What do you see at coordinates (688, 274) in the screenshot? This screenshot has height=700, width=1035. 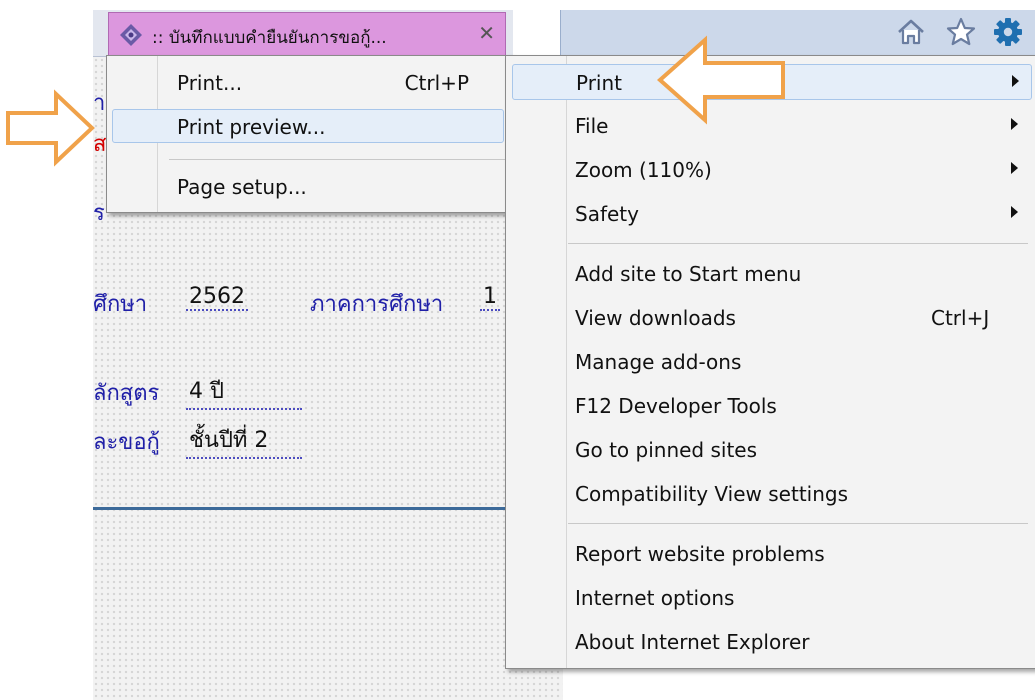 I see `menu-item-label: Add site to Start menu` at bounding box center [688, 274].